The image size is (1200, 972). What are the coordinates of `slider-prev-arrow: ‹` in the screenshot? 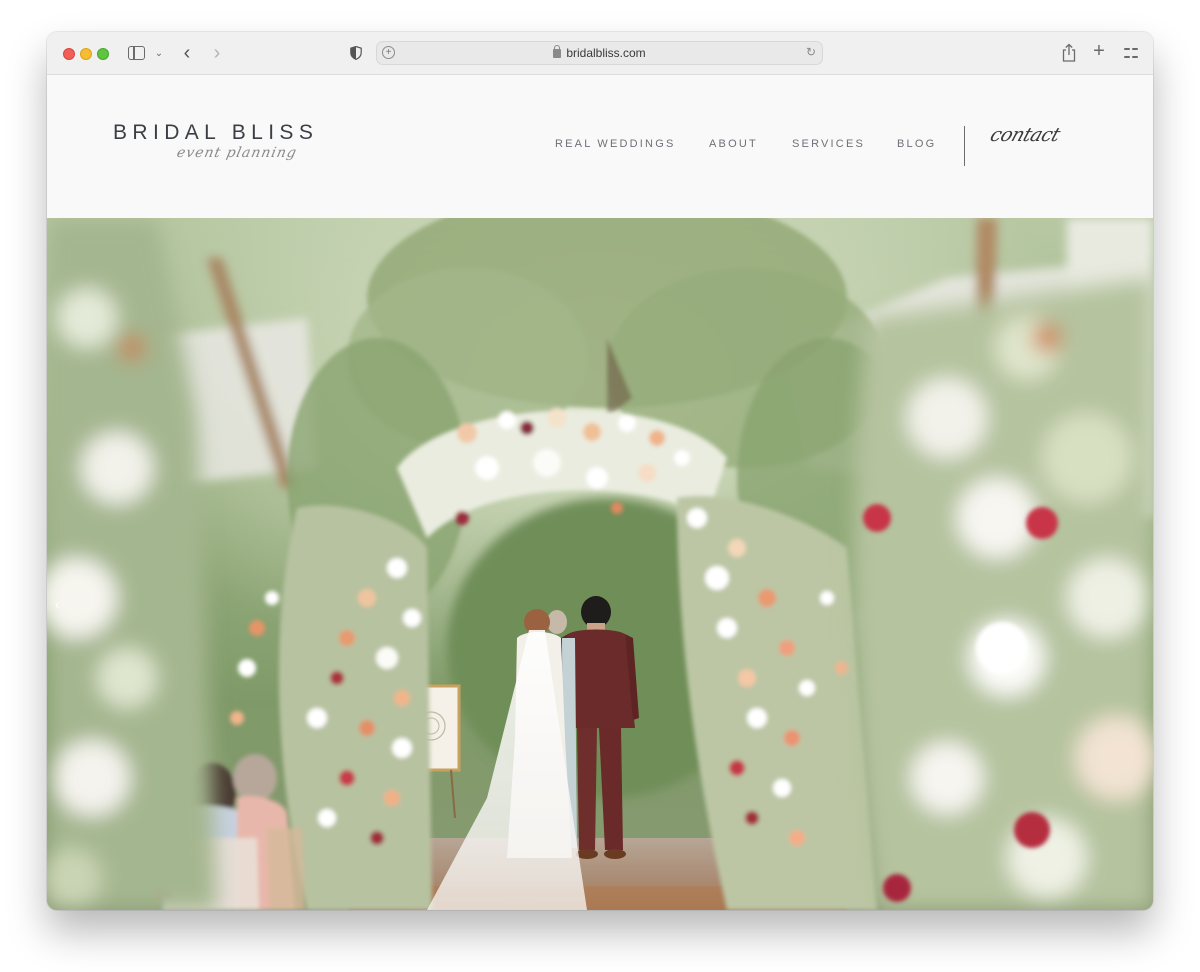 It's located at (57, 604).